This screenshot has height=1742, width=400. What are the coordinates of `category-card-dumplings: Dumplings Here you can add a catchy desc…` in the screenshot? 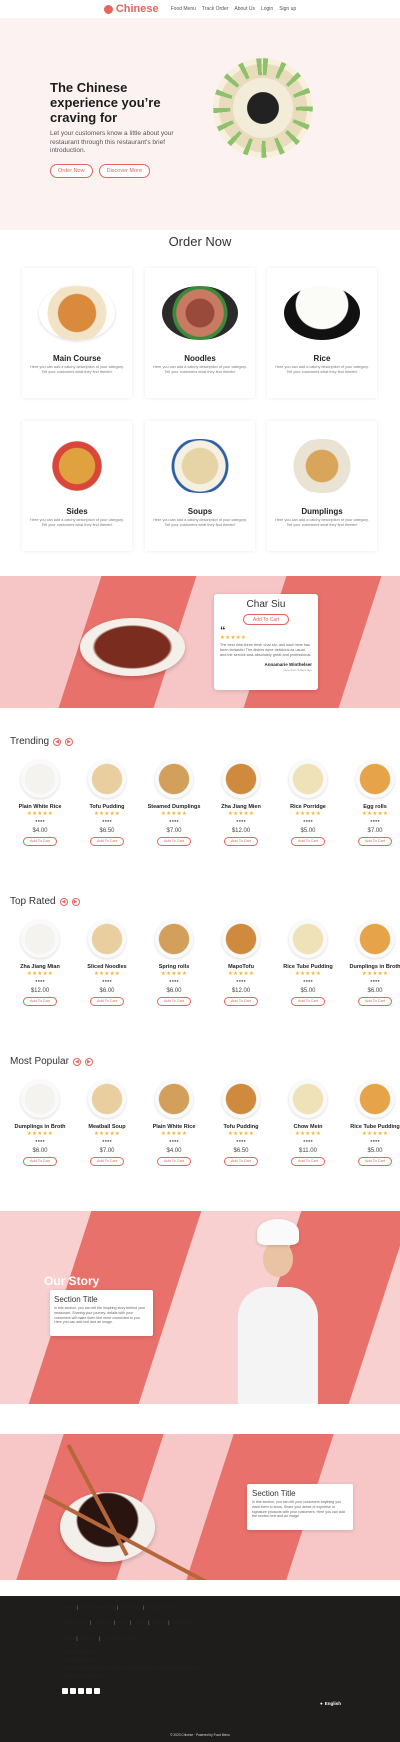 It's located at (322, 486).